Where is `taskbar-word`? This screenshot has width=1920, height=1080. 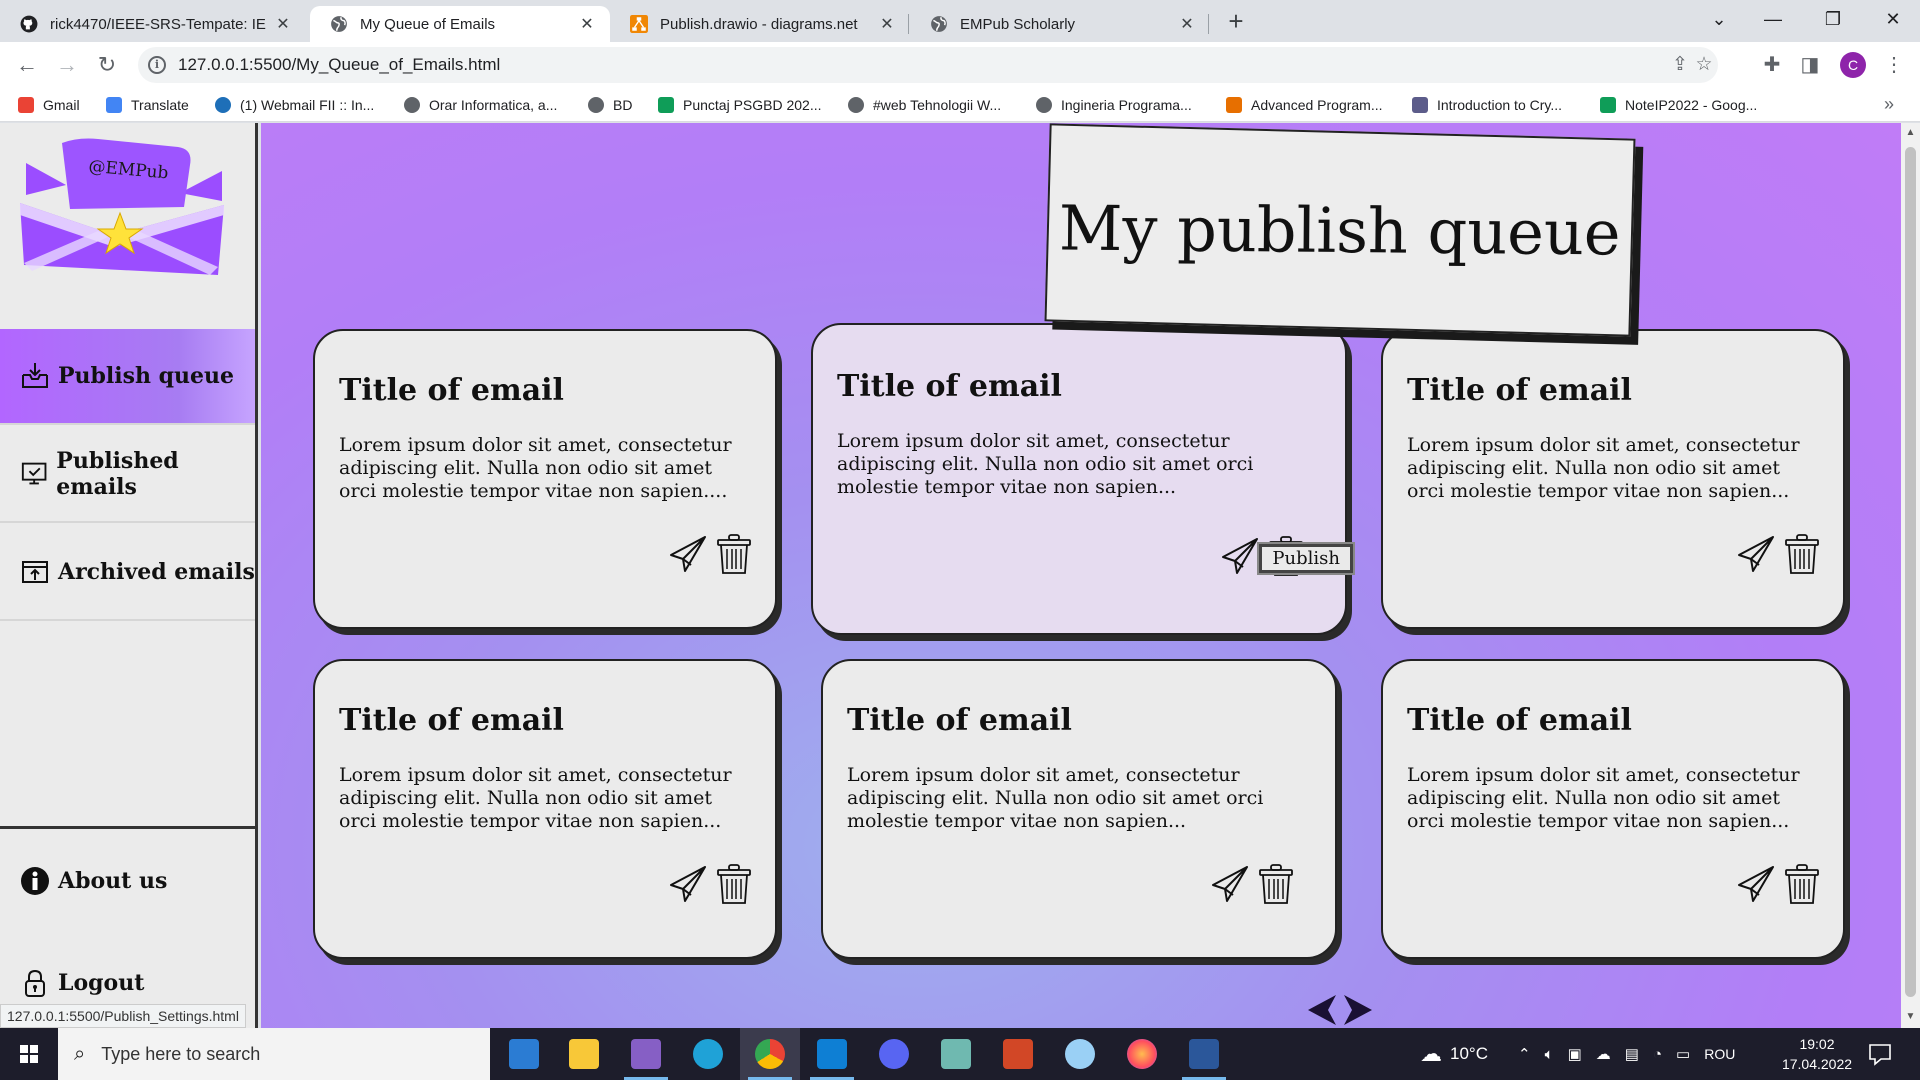
taskbar-word is located at coordinates (1204, 1054).